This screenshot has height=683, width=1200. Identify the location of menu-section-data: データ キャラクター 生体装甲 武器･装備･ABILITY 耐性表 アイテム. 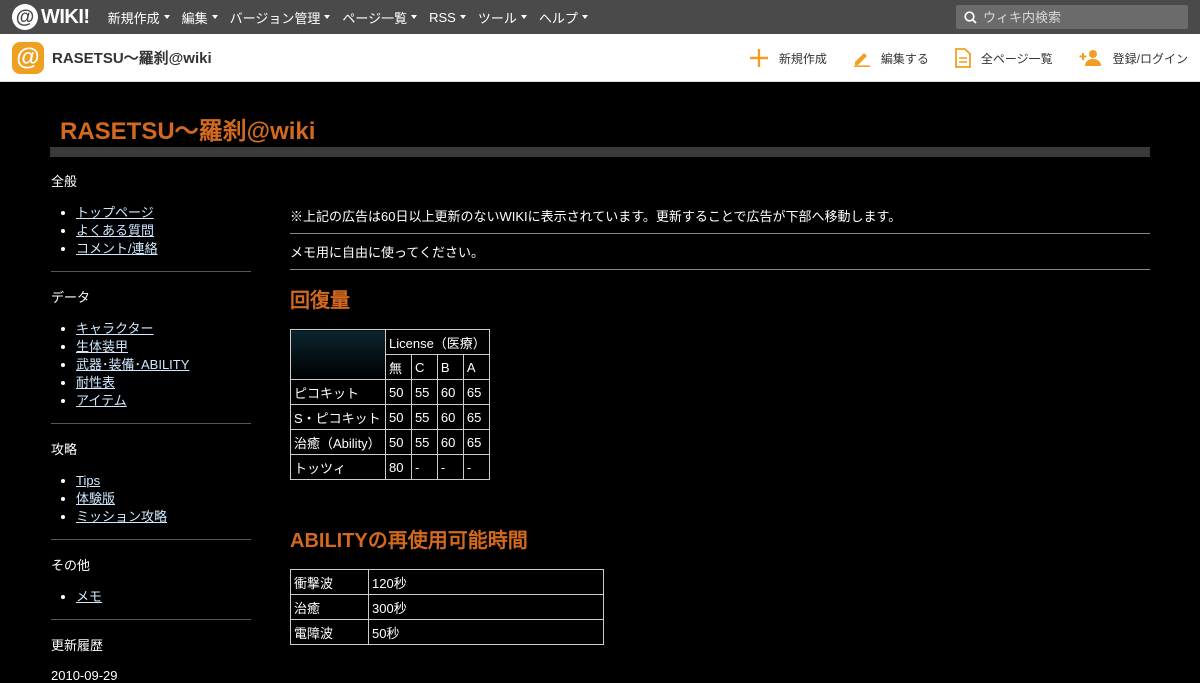
(151, 348).